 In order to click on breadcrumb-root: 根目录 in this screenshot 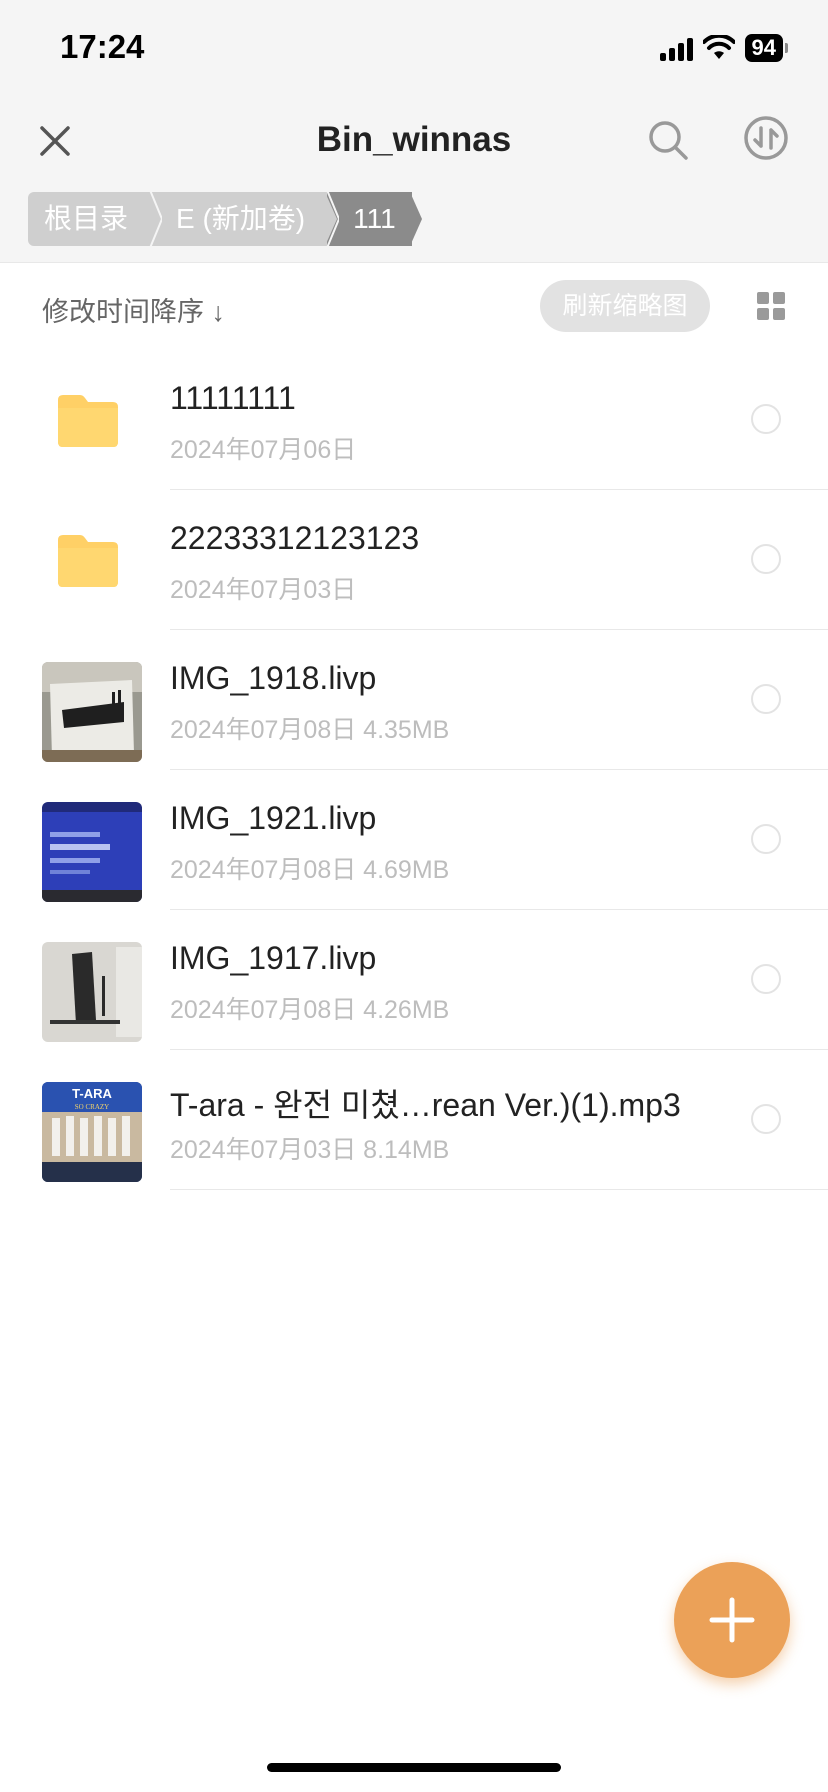, I will do `click(95, 219)`.